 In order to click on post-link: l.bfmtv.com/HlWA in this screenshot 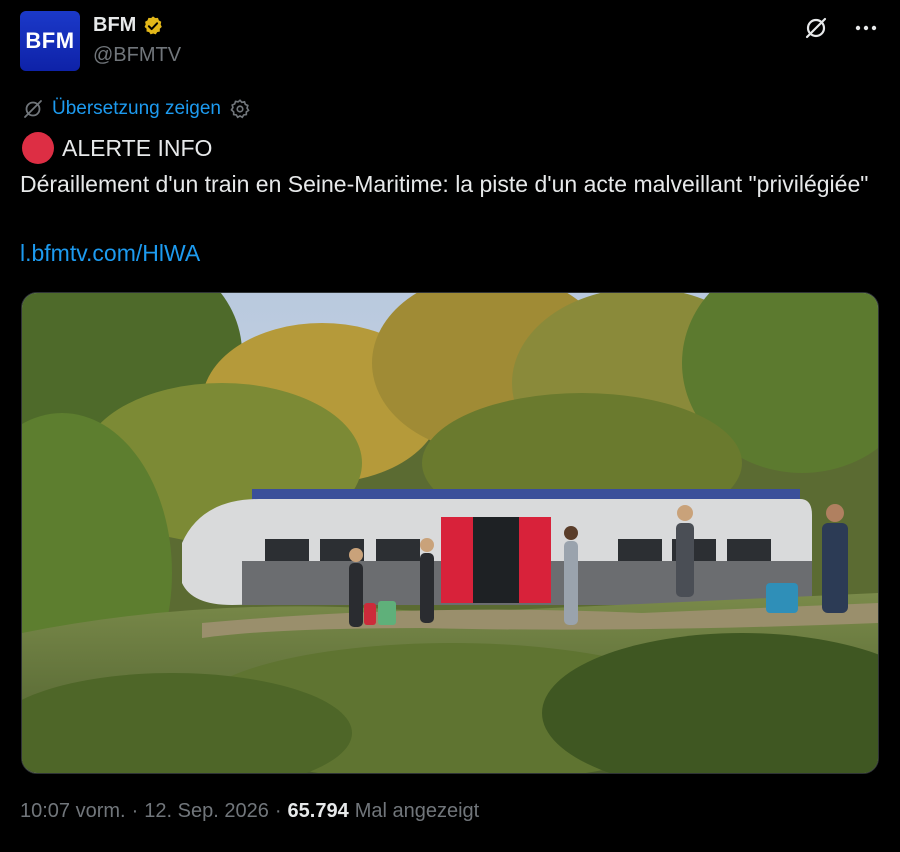, I will do `click(110, 253)`.